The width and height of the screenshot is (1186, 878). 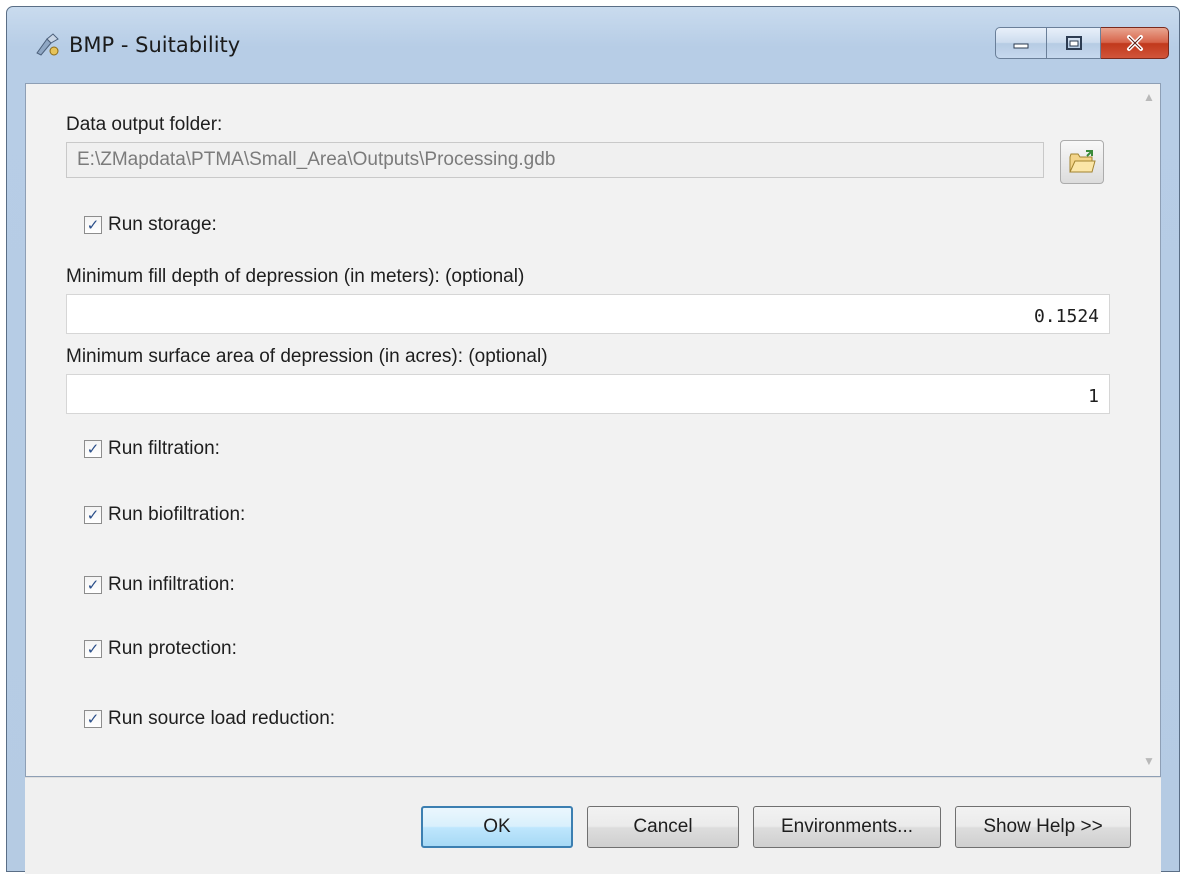 What do you see at coordinates (1021, 46) in the screenshot?
I see `minimize-icon` at bounding box center [1021, 46].